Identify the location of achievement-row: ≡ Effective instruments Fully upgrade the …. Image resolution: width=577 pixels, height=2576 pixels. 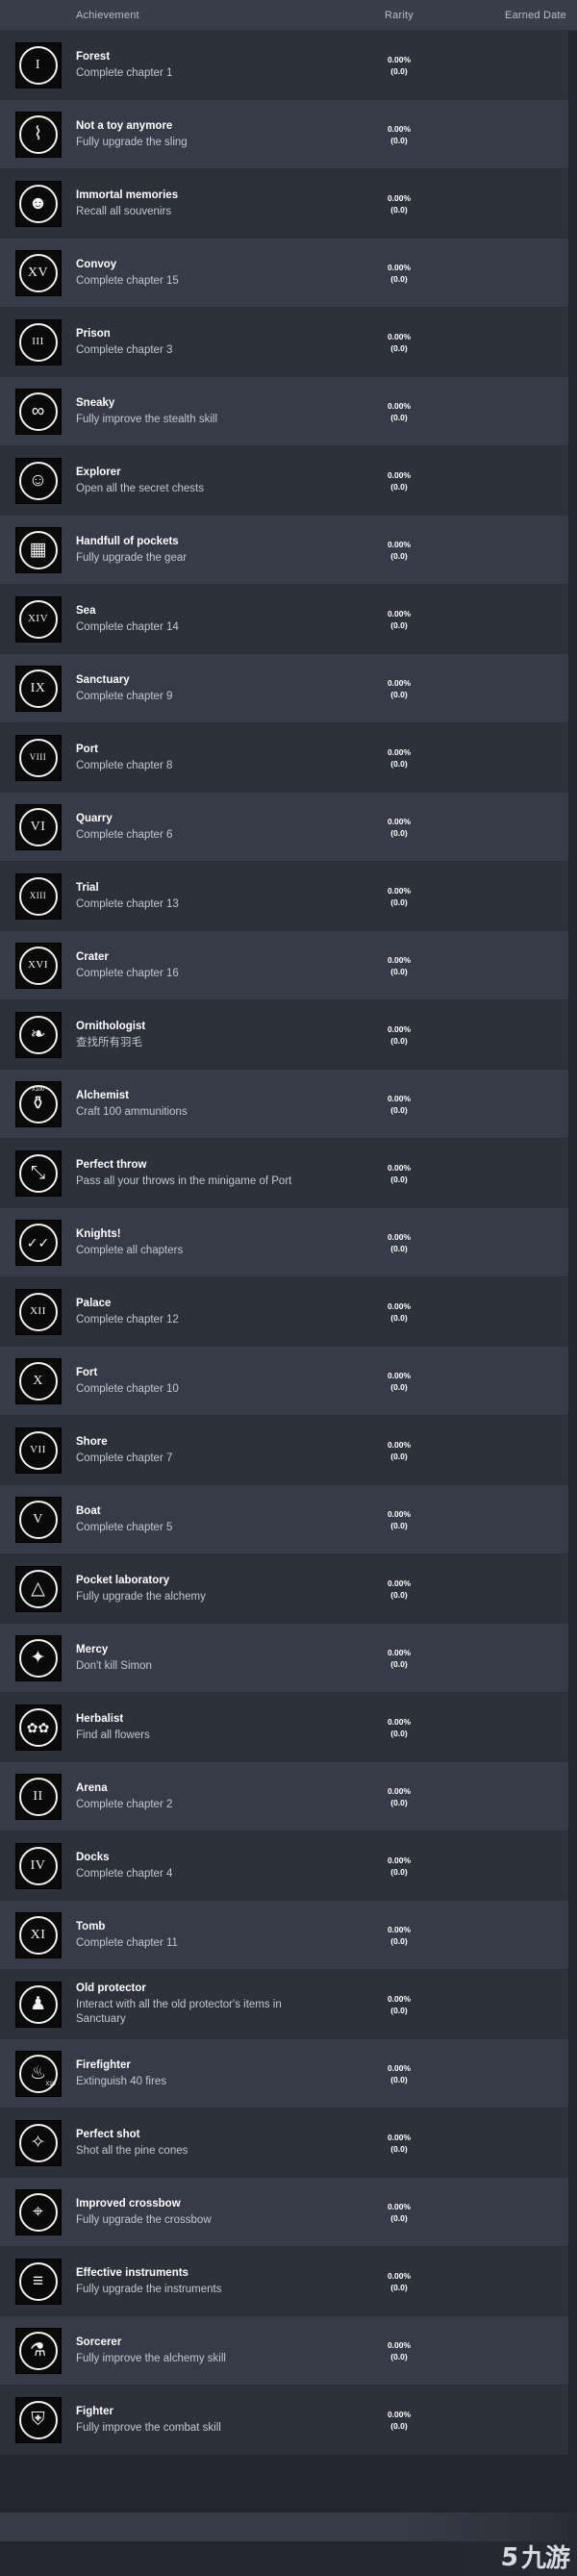
(284, 2281).